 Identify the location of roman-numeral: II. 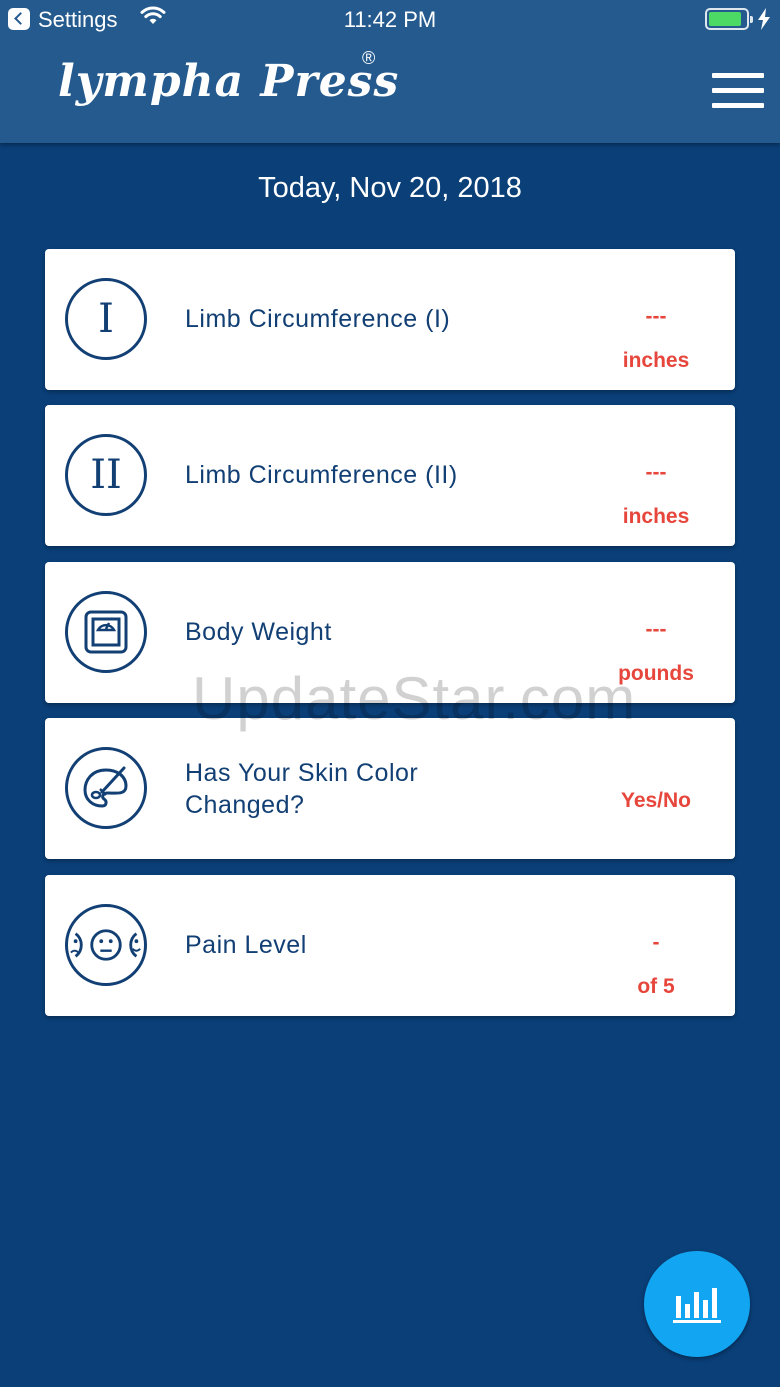
(106, 475).